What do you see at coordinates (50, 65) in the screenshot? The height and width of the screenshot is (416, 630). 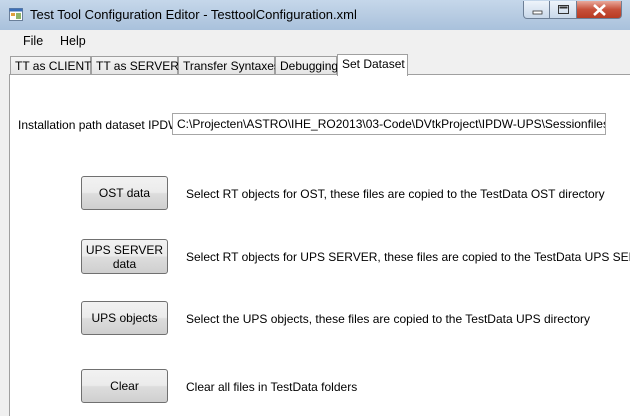 I see `tab-tt-as-client: TT as CLIENT` at bounding box center [50, 65].